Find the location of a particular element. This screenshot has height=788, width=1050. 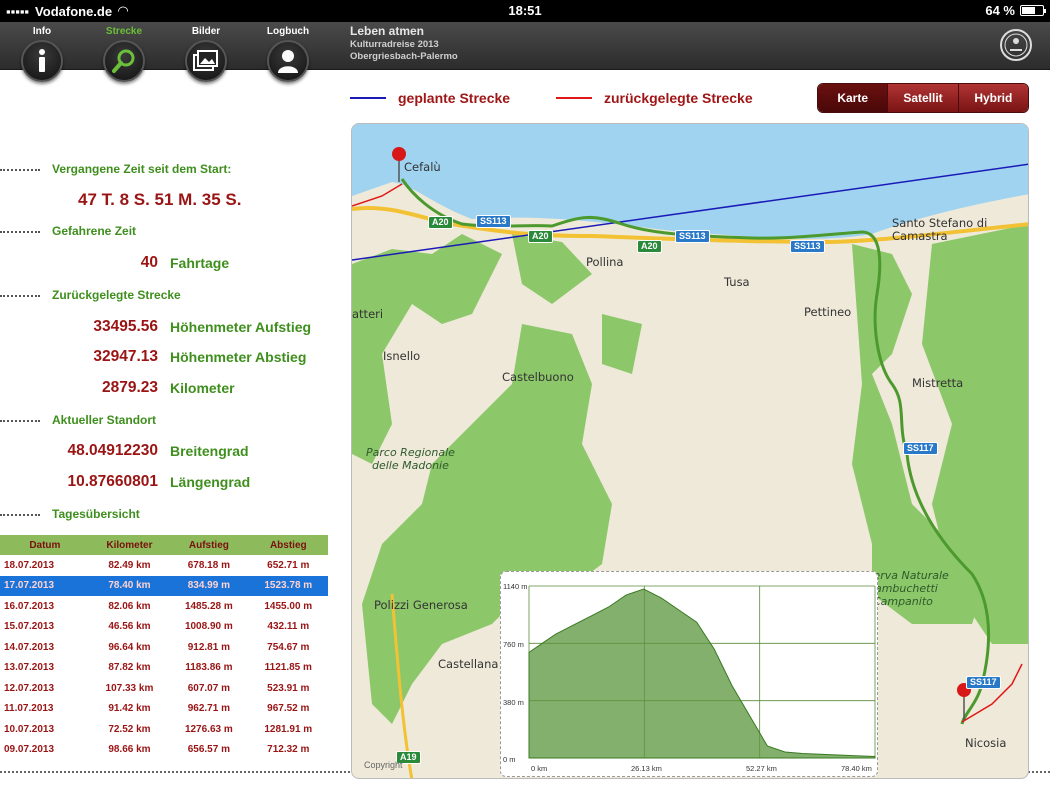

place-label: Pettineo is located at coordinates (828, 312).